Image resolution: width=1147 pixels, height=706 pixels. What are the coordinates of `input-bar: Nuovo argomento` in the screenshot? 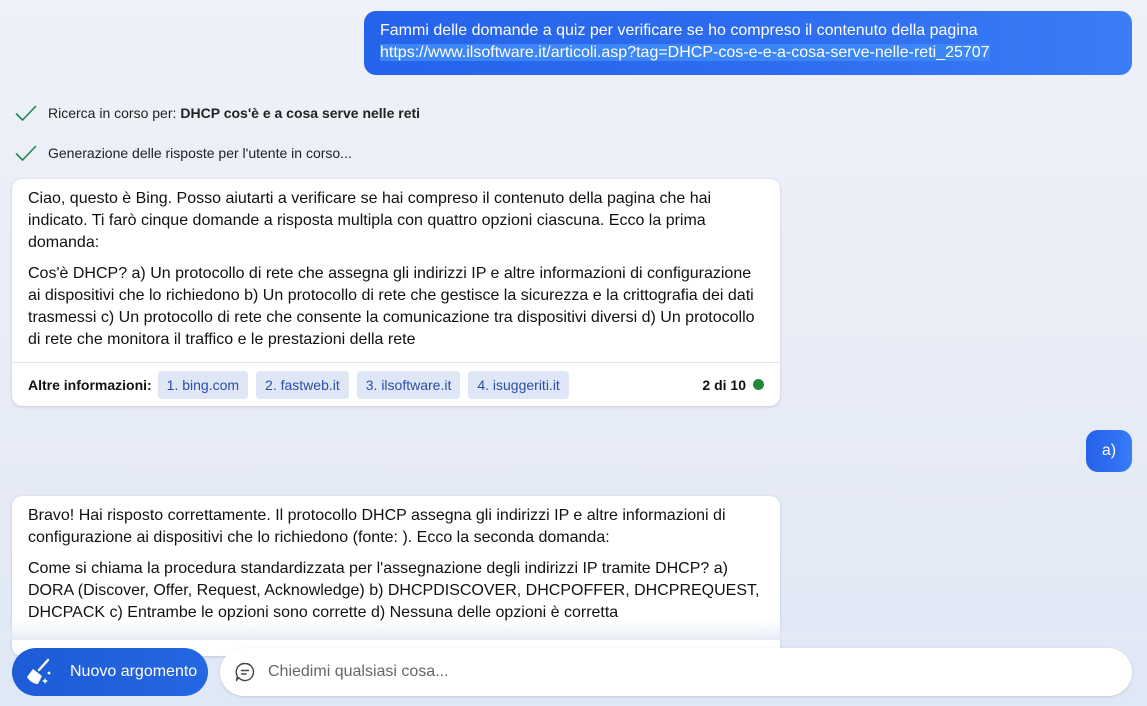 It's located at (573, 673).